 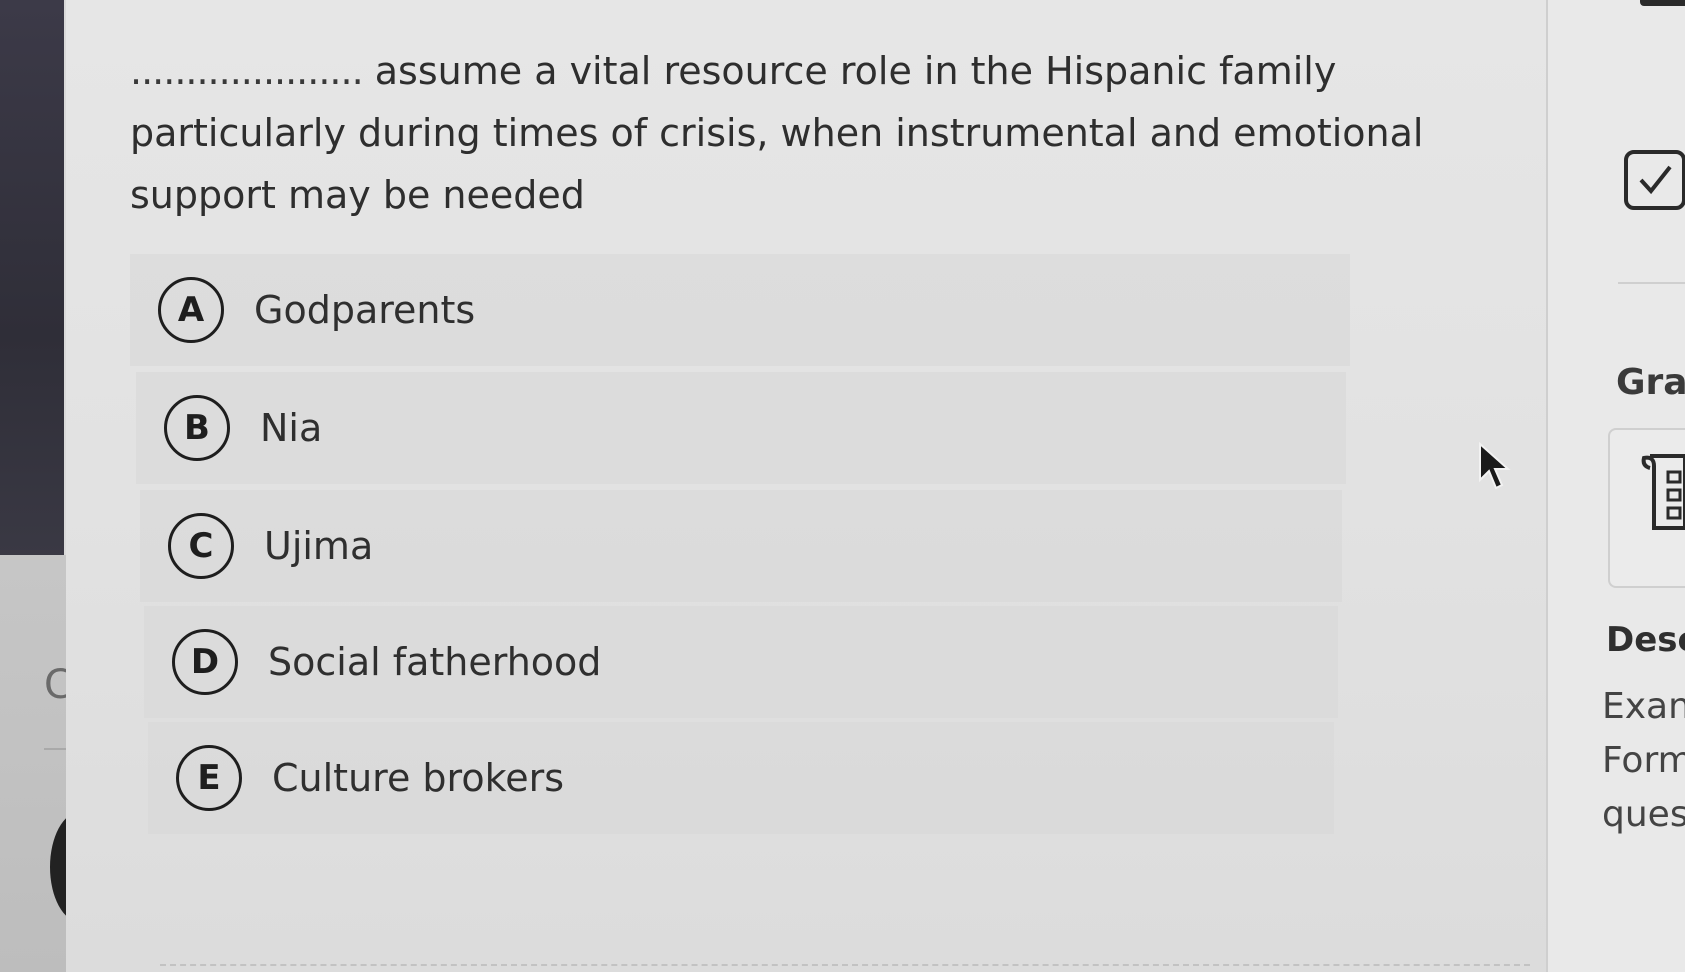 What do you see at coordinates (741, 662) in the screenshot?
I see `answer-option-d: D Social fatherhood` at bounding box center [741, 662].